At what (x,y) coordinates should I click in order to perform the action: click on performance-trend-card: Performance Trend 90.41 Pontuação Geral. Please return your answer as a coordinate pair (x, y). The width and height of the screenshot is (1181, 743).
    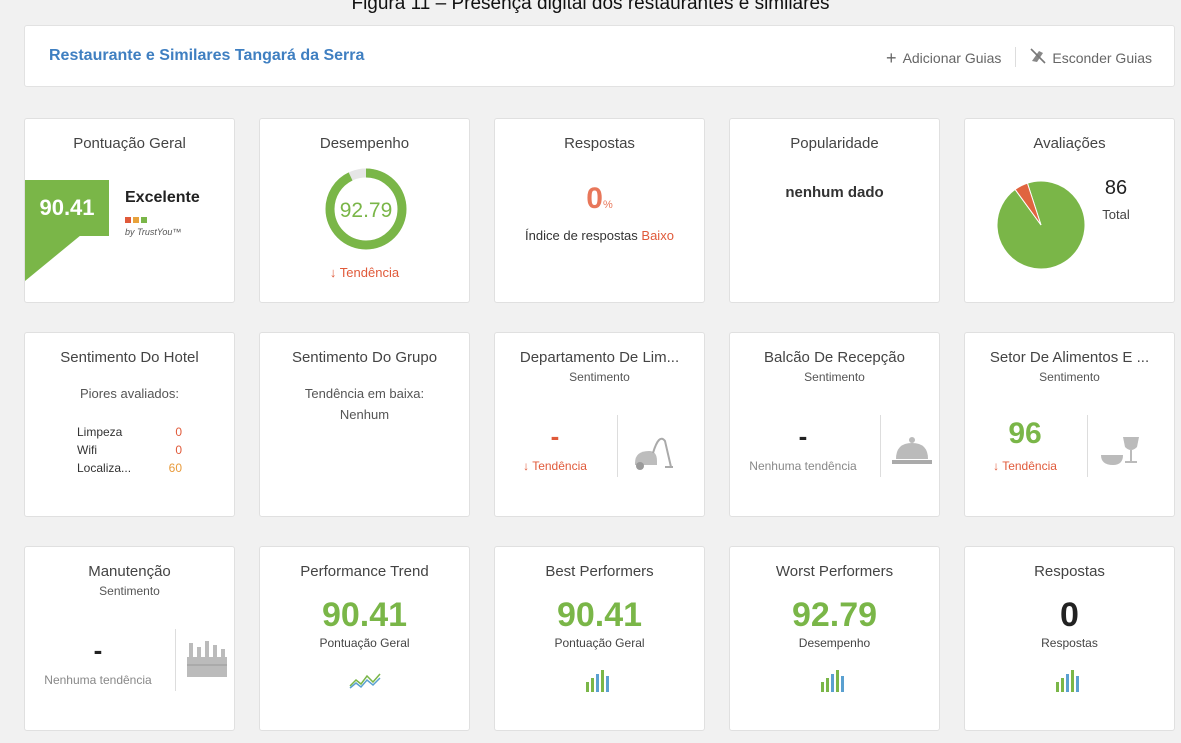
    Looking at the image, I should click on (364, 638).